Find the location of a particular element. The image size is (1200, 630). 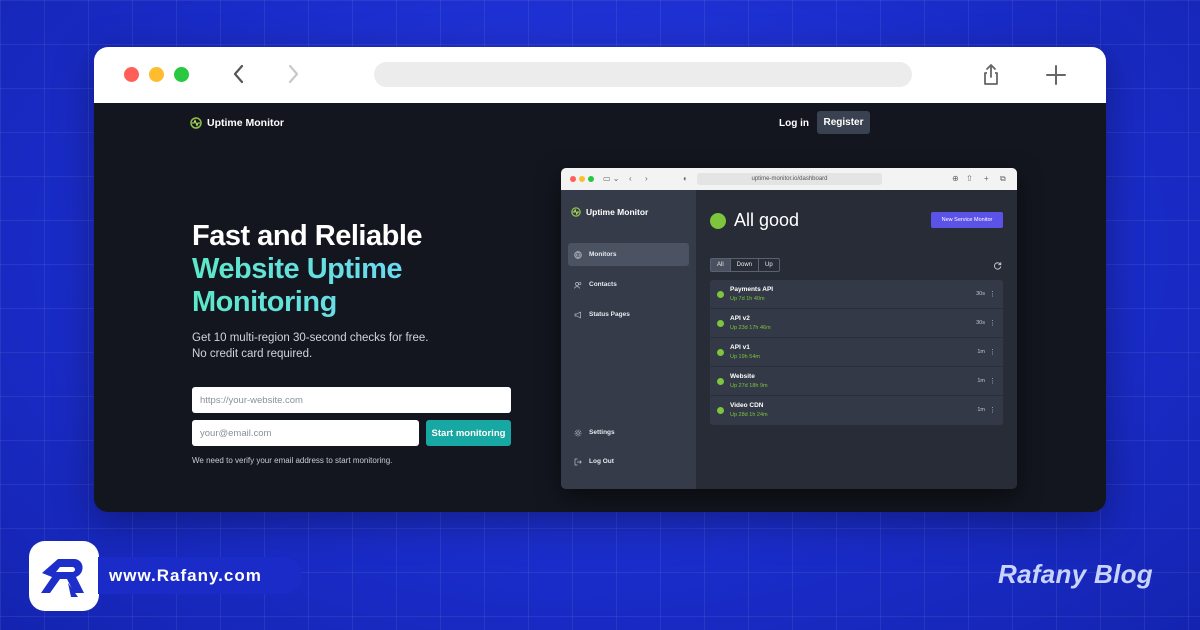

preview-maximize-dot is located at coordinates (591, 179).